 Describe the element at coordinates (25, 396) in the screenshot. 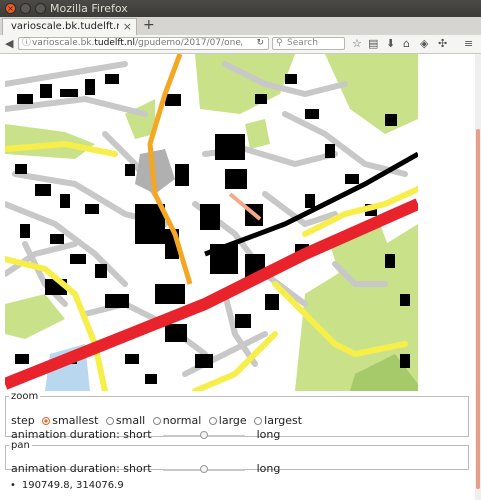

I see `zoom-legend: zoom` at that location.